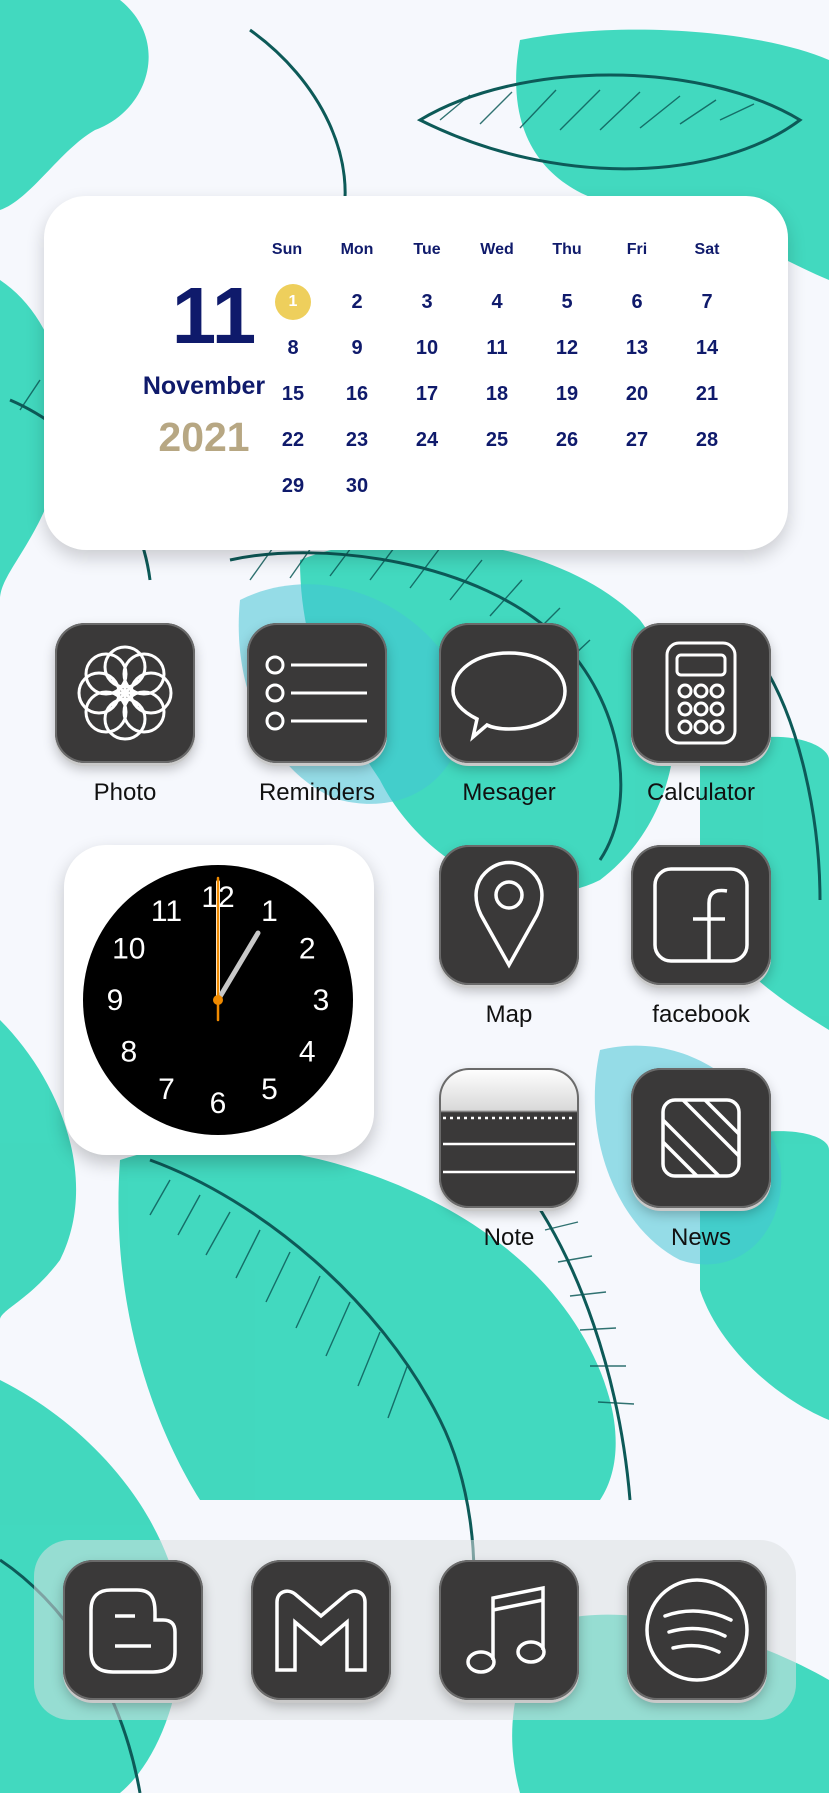 Image resolution: width=829 pixels, height=1793 pixels. Describe the element at coordinates (317, 792) in the screenshot. I see `reminders-label: Reminders` at that location.